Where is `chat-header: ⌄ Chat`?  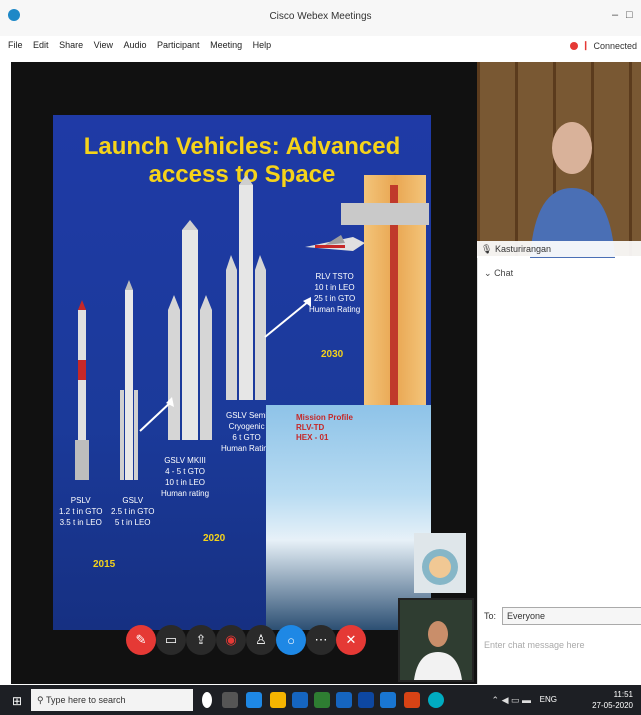
chat-header: ⌄ Chat is located at coordinates (498, 273).